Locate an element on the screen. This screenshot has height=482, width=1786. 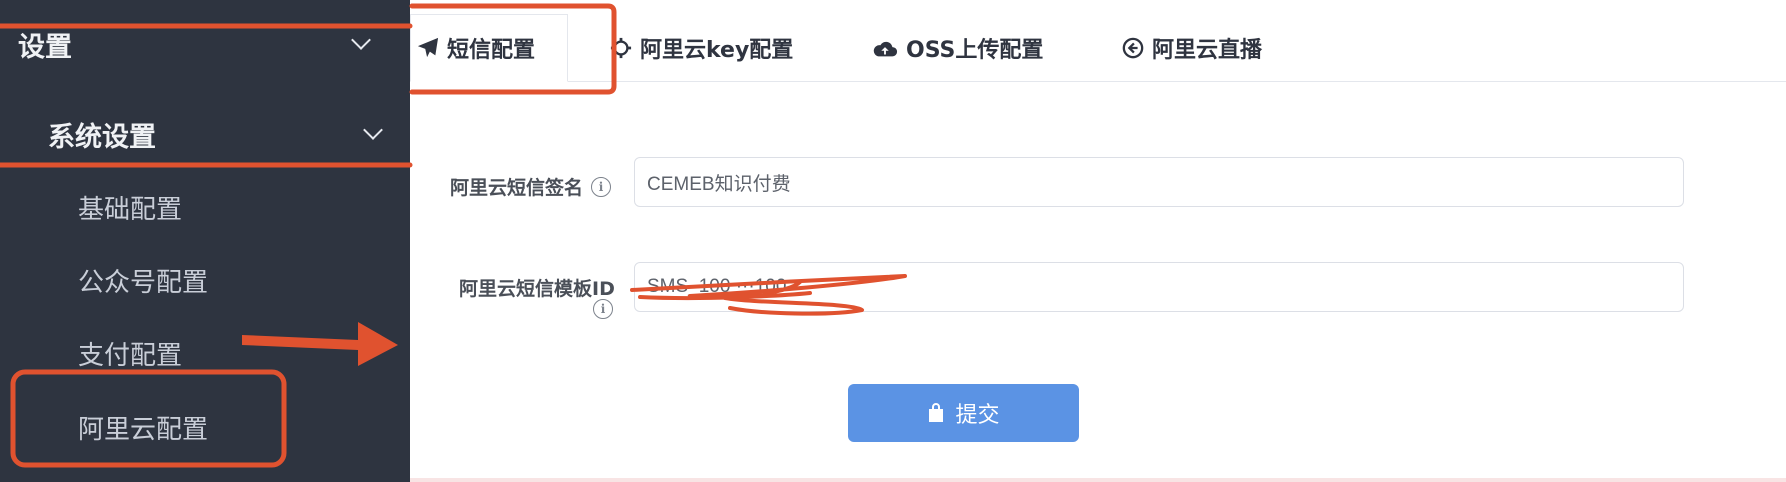
sidebar-item-label: 设置 is located at coordinates (45, 47).